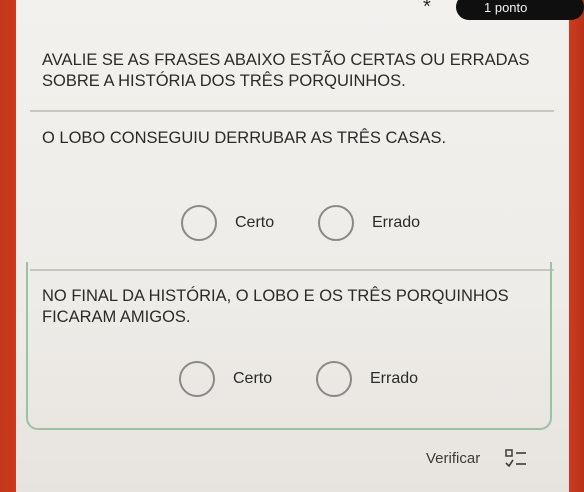  Describe the element at coordinates (396, 222) in the screenshot. I see `option-label: Errado` at that location.